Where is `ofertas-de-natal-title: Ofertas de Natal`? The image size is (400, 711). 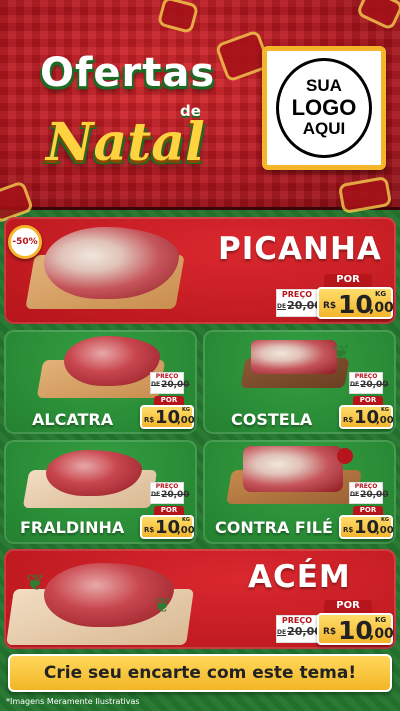
ofertas-de-natal-title: Ofertas de Natal is located at coordinates (140, 115).